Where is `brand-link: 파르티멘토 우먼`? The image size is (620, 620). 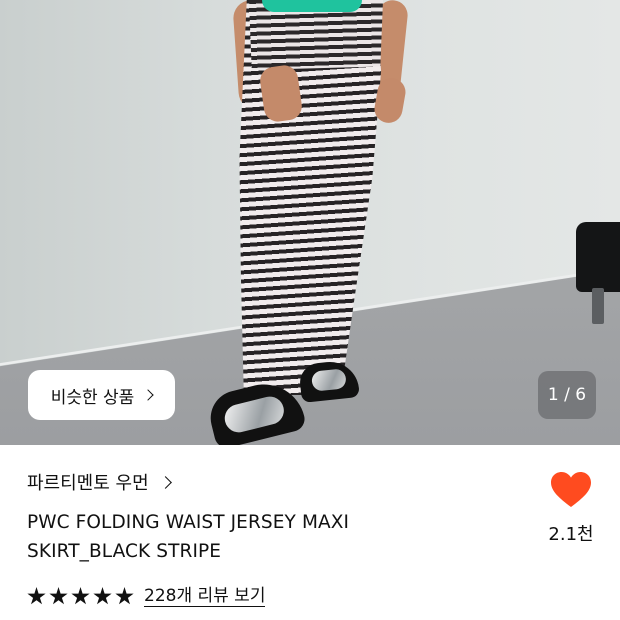
brand-link: 파르티멘토 우먼 is located at coordinates (99, 482).